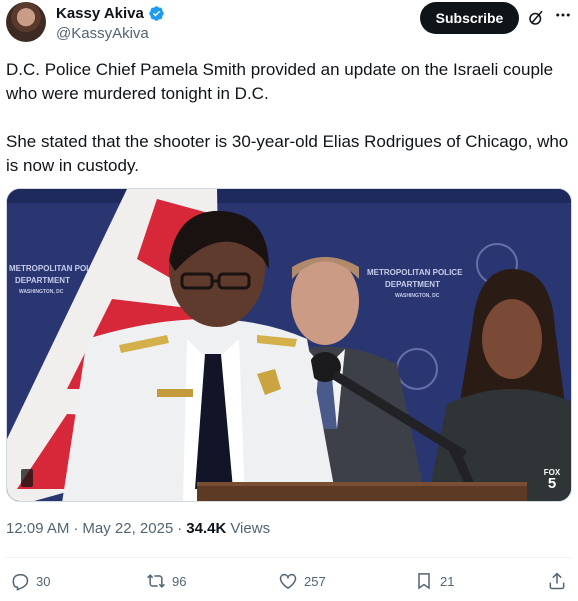  I want to click on like-button: 257, so click(302, 581).